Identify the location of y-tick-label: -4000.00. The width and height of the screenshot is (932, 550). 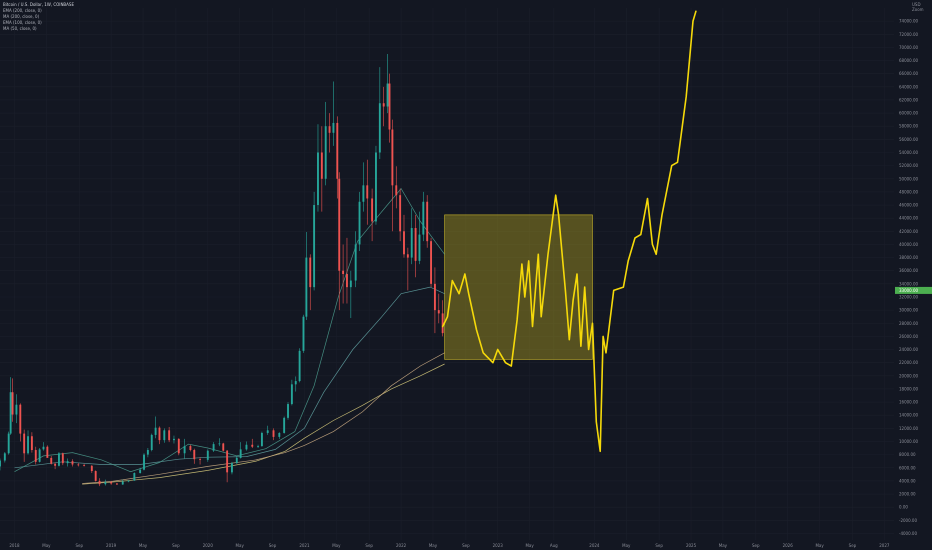
(908, 533).